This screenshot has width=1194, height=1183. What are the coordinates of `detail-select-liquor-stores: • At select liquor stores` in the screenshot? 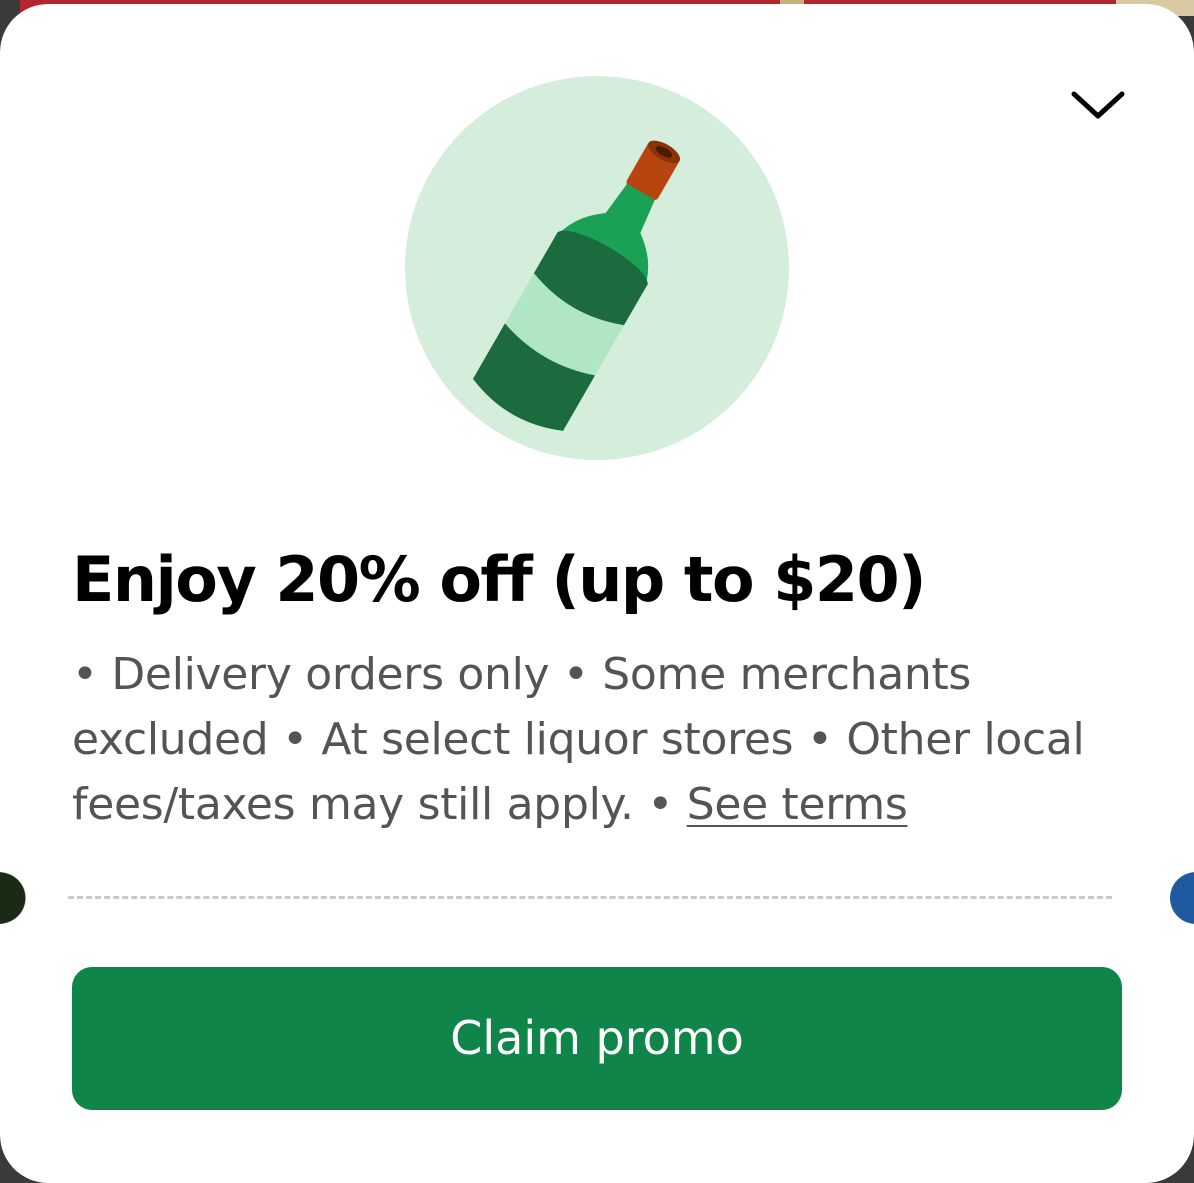 It's located at (531, 739).